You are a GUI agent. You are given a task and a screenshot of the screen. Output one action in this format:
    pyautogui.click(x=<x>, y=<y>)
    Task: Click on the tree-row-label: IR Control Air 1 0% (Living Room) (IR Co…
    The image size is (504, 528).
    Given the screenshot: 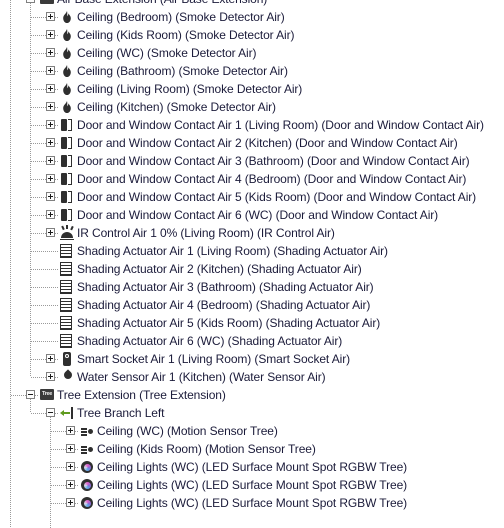 What is the action you would take?
    pyautogui.click(x=206, y=233)
    